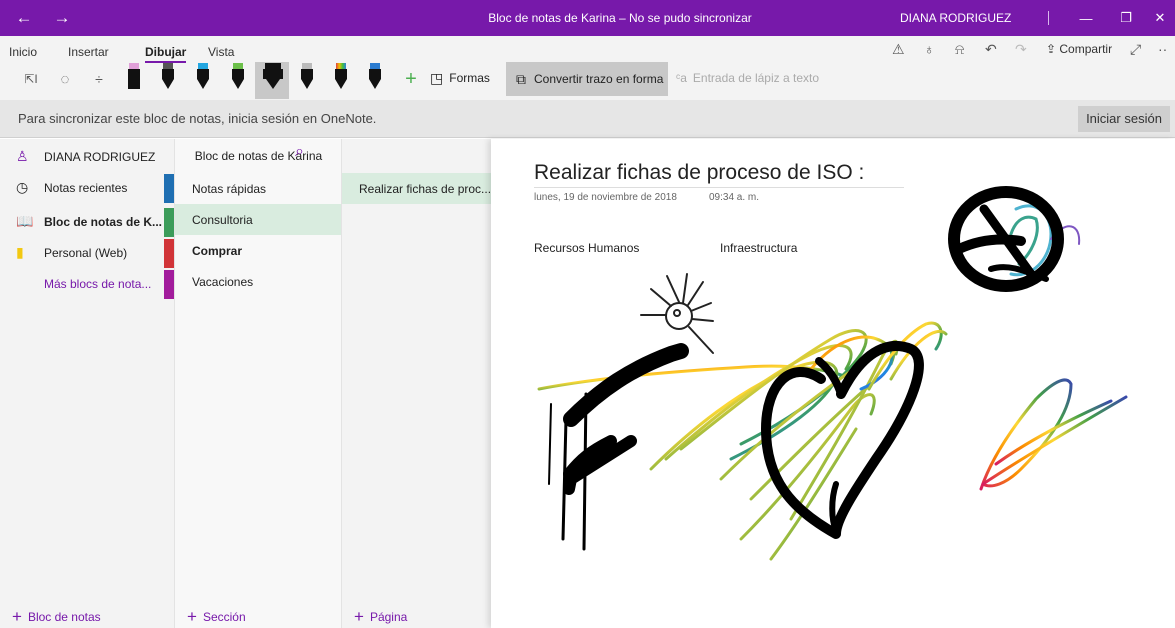 Image resolution: width=1175 pixels, height=628 pixels. I want to click on ink-to-text-button: ᶜa Entrada de lápiz a texto, so click(747, 78).